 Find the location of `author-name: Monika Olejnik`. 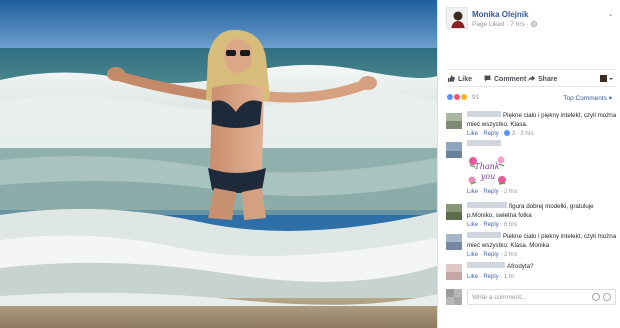

author-name: Monika Olejnik is located at coordinates (500, 14).